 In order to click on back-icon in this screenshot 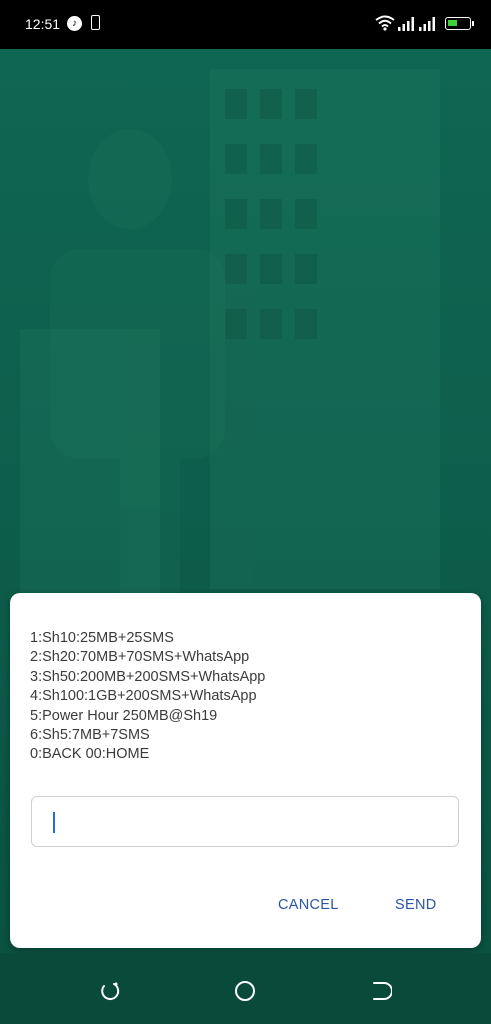, I will do `click(381, 991)`.